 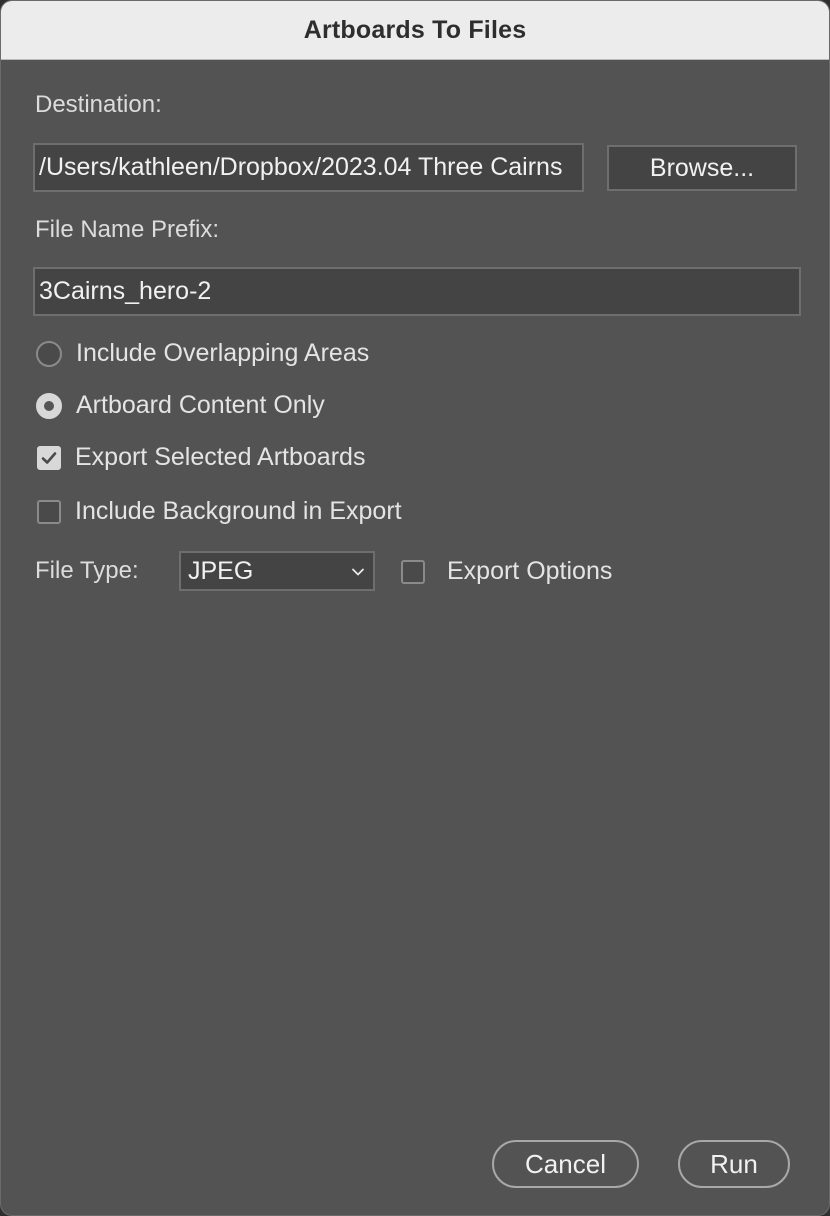 What do you see at coordinates (87, 570) in the screenshot?
I see `file-type-label: File Type:` at bounding box center [87, 570].